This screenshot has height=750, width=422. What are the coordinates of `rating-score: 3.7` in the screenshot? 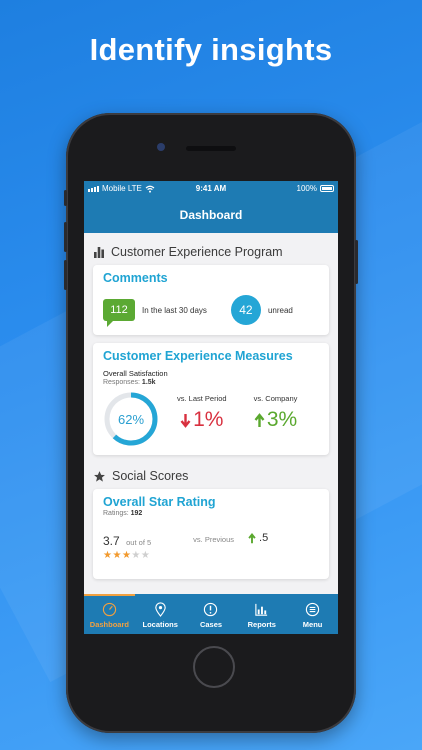 It's located at (111, 541).